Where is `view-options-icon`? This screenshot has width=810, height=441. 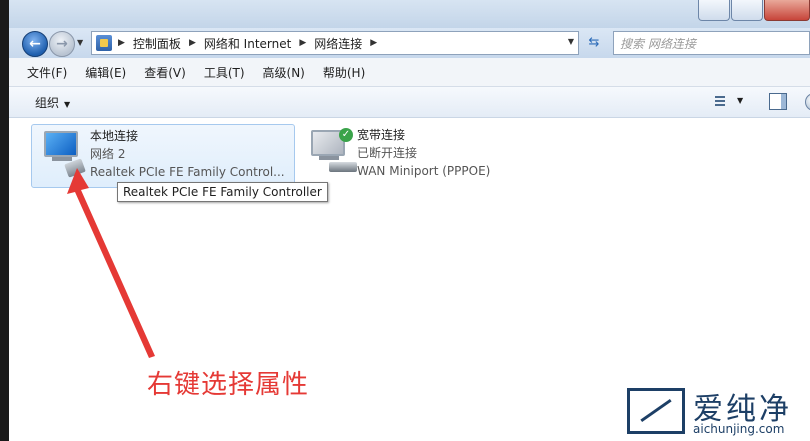 view-options-icon is located at coordinates (717, 102).